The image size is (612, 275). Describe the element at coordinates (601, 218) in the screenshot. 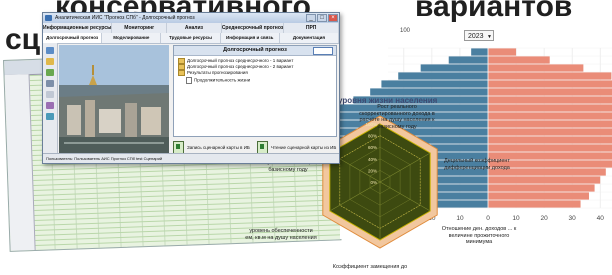

I see `pyramid-tick-label: 40` at that location.